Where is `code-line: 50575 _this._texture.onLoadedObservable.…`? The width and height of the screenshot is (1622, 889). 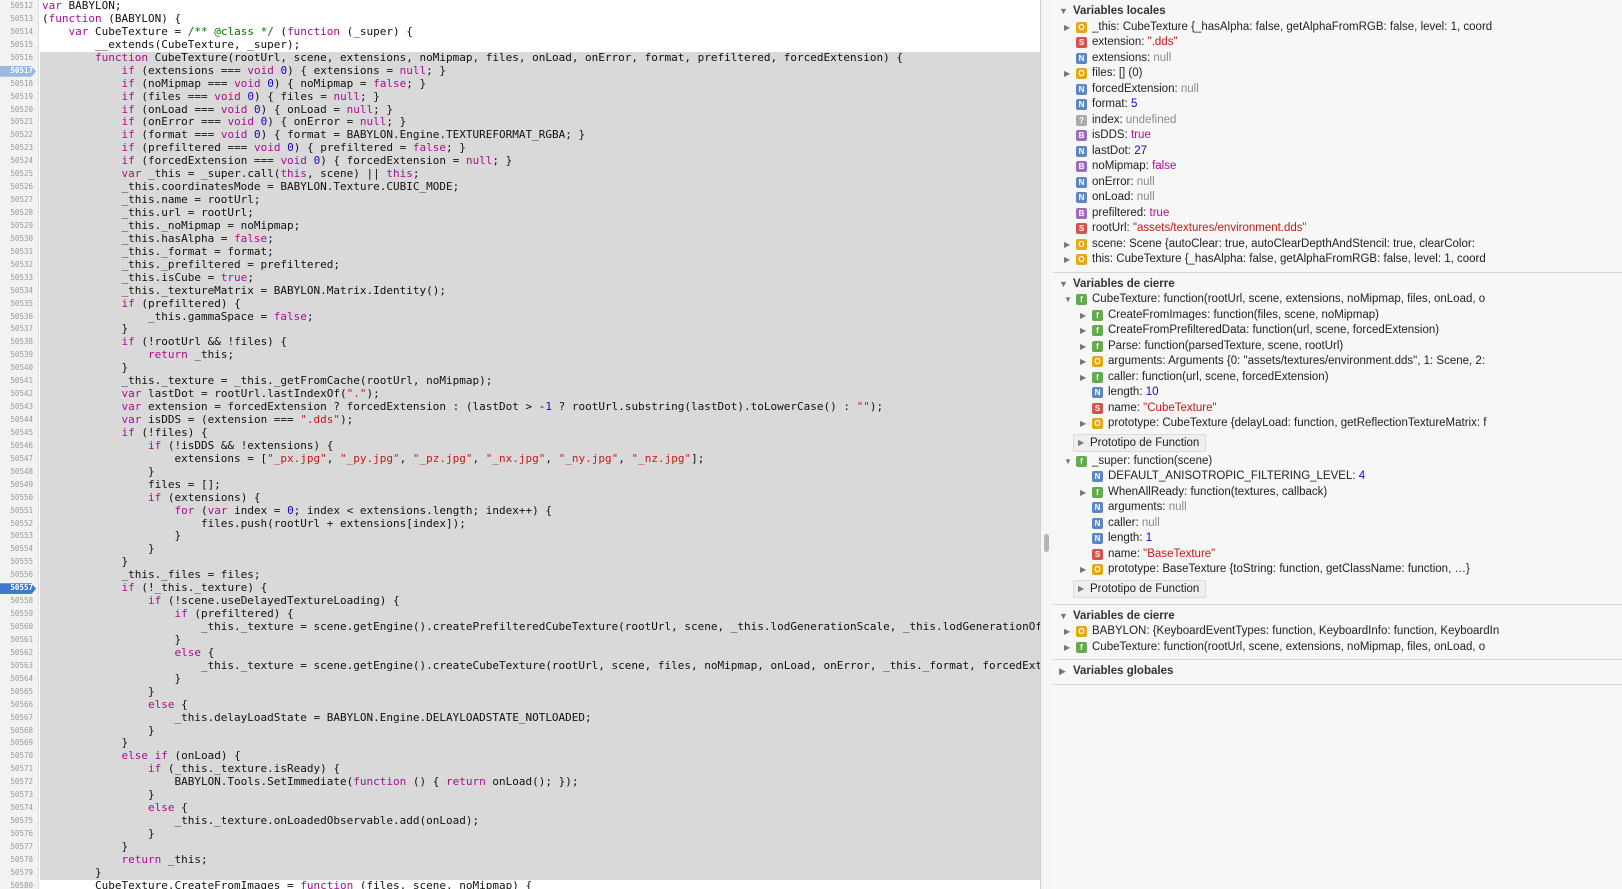 code-line: 50575 _this._texture.onLoadedObservable.… is located at coordinates (520, 821).